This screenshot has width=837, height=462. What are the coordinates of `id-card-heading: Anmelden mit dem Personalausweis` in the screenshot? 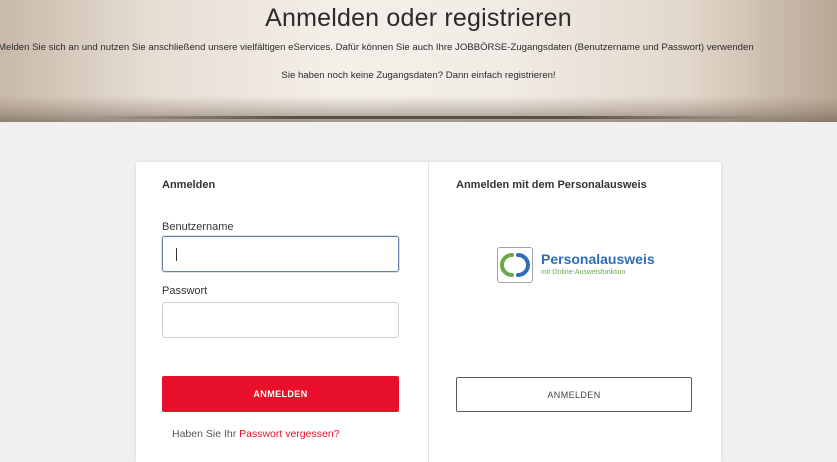 It's located at (551, 185).